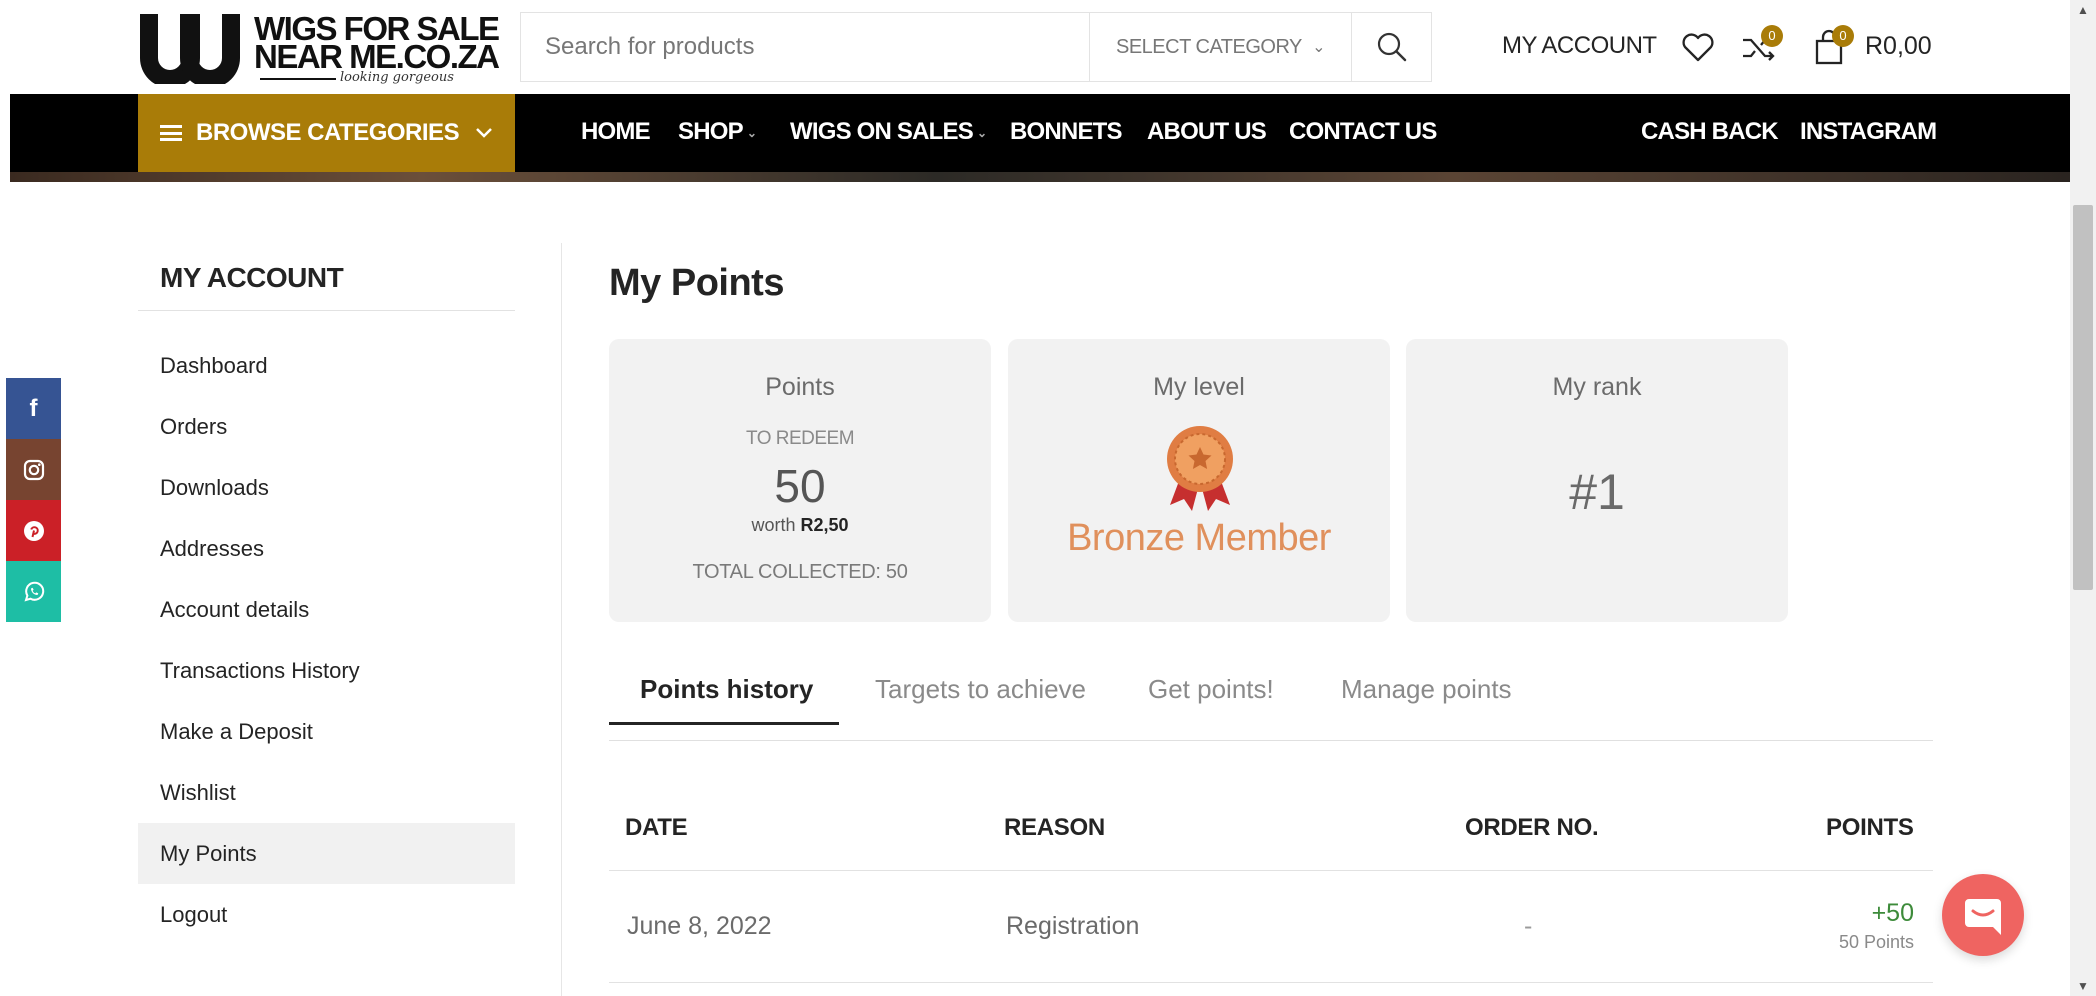 The height and width of the screenshot is (996, 2096). What do you see at coordinates (377, 56) in the screenshot?
I see `logo-text-line2: NEAR ME.CO.ZA` at bounding box center [377, 56].